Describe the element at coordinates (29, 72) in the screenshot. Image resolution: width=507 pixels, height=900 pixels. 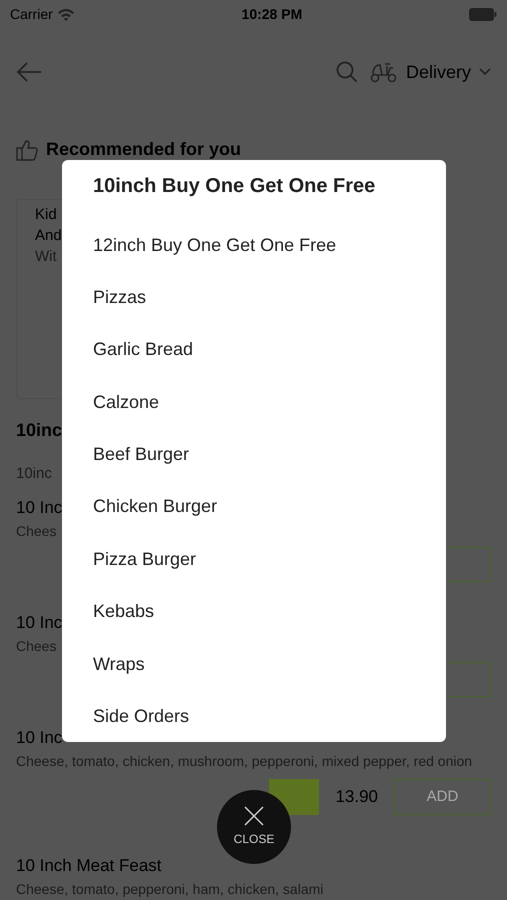
I see `back-arrow-icon` at that location.